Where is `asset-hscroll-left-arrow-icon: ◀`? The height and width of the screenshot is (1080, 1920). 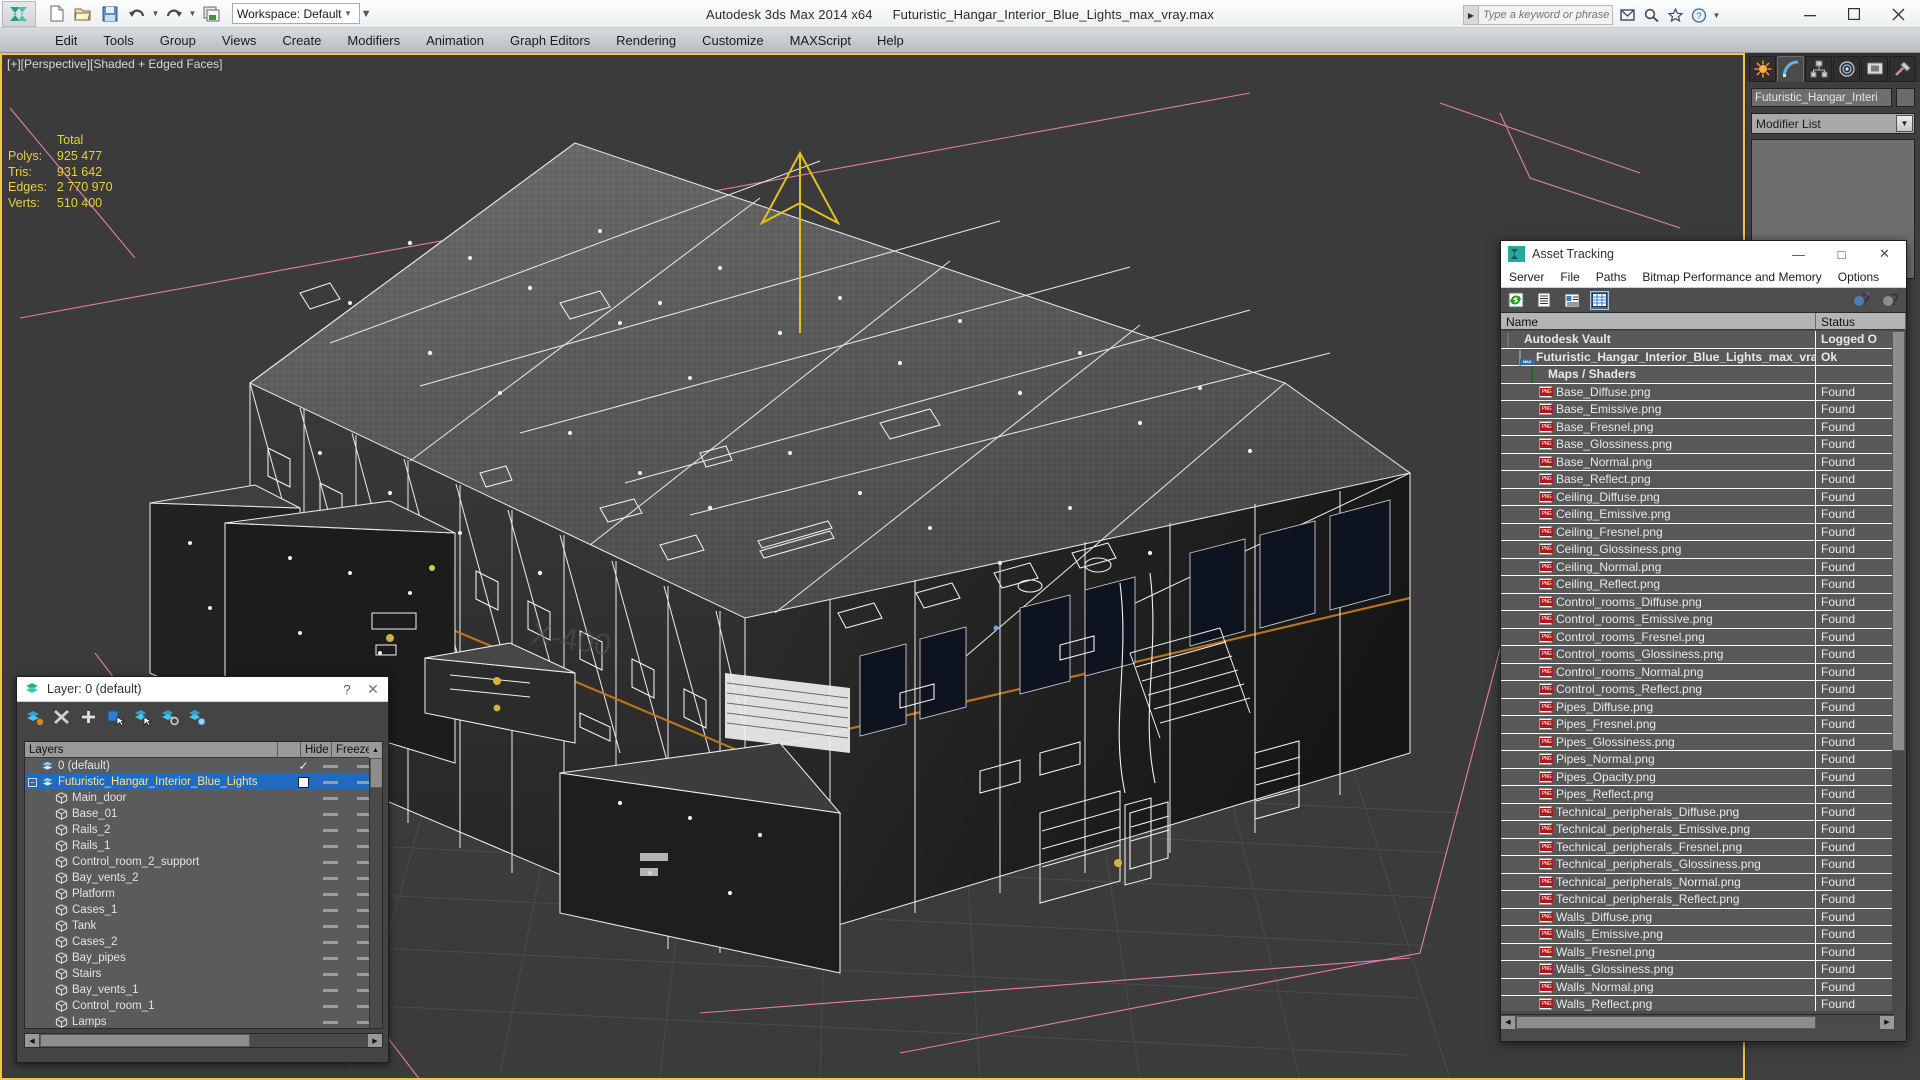 asset-hscroll-left-arrow-icon: ◀ is located at coordinates (1508, 1022).